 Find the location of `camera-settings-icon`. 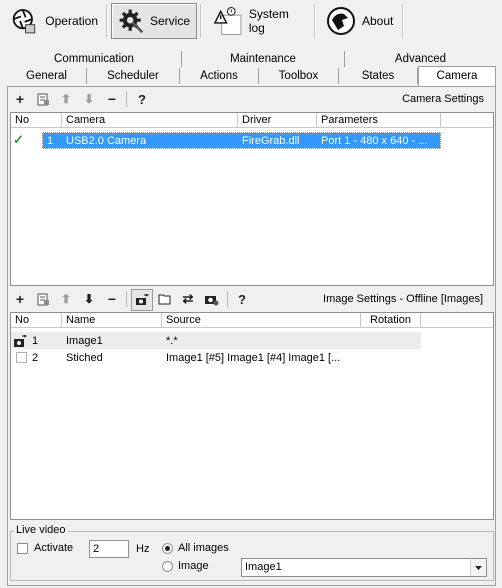

camera-settings-icon is located at coordinates (211, 299).